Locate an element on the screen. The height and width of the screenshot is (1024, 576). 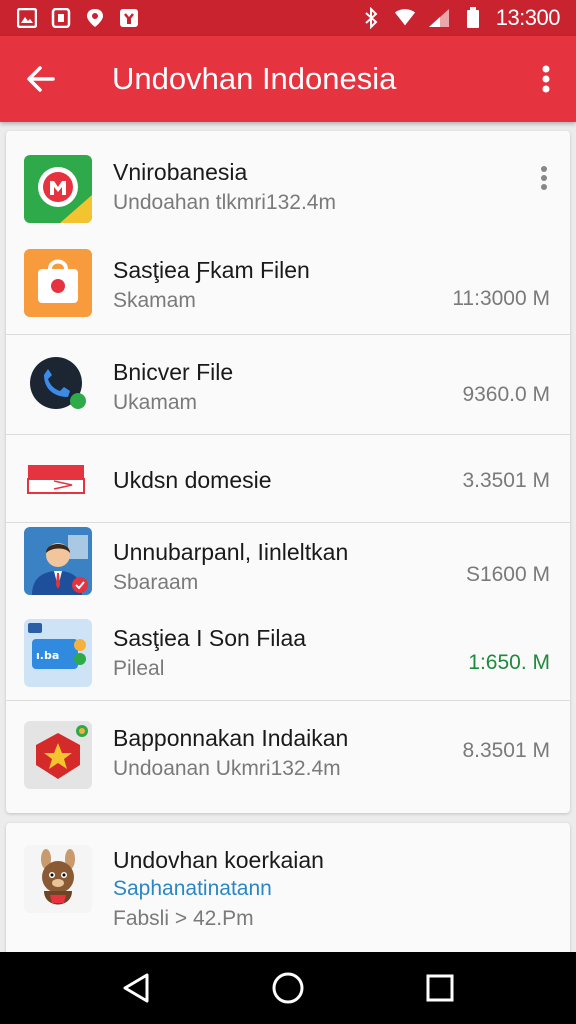
svg-text: ı.ba is located at coordinates (47, 655).